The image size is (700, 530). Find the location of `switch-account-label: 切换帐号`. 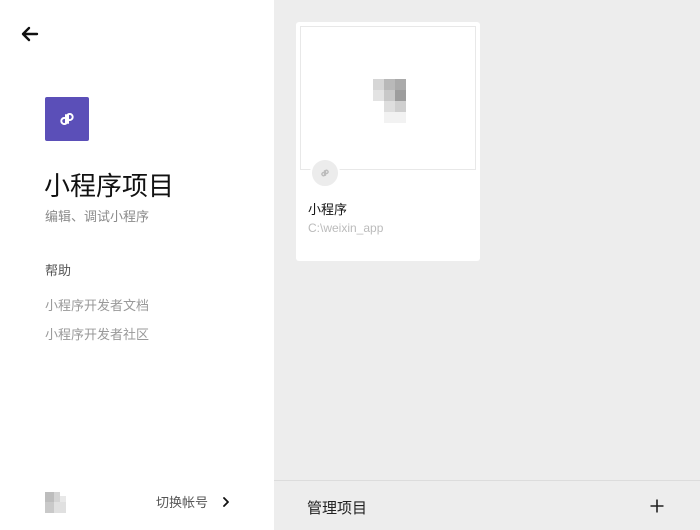

switch-account-label: 切换帐号 is located at coordinates (182, 502).